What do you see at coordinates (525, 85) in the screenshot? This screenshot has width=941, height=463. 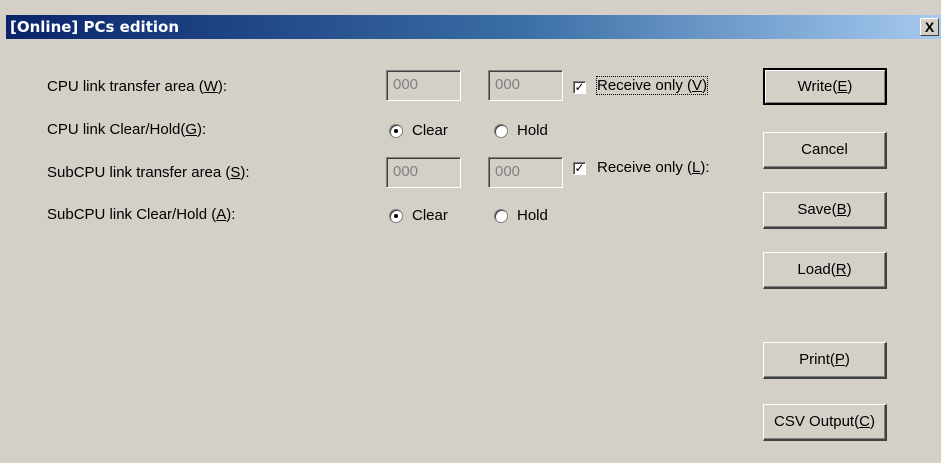 I see `cpu-transfer-end-field: 000` at bounding box center [525, 85].